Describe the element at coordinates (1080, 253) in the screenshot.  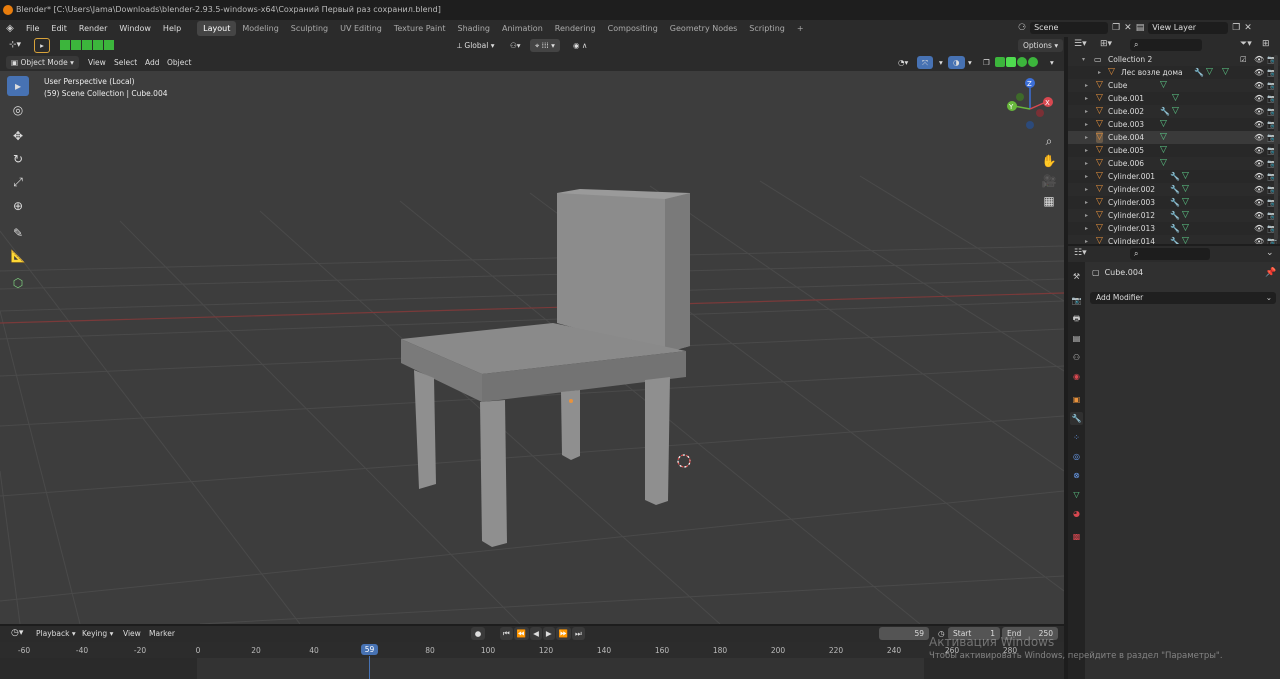
I see `properties-editor-icon: ☷▾` at that location.